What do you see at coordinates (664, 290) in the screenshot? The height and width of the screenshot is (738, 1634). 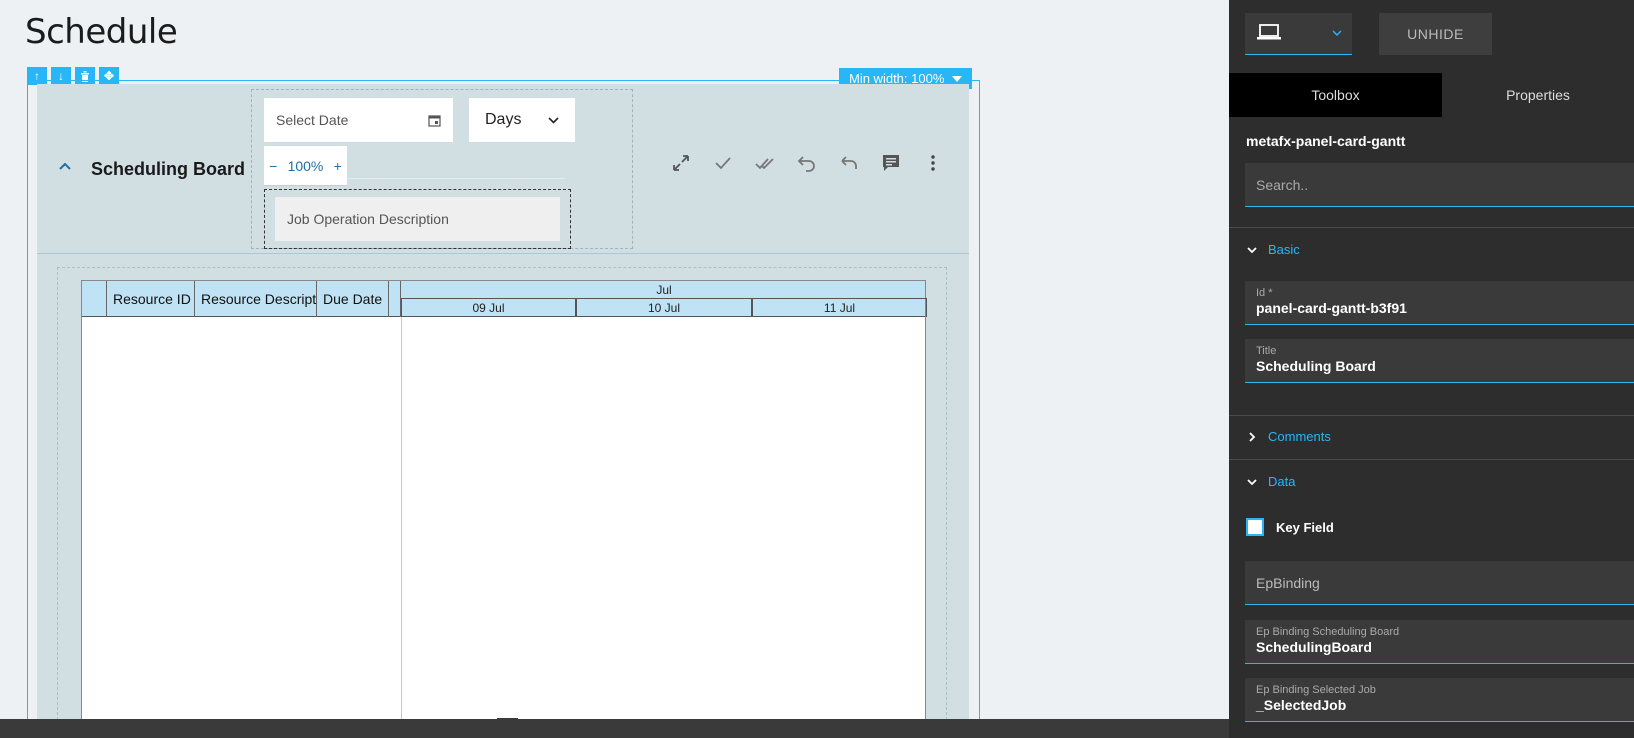 I see `timeline-month: Jul` at bounding box center [664, 290].